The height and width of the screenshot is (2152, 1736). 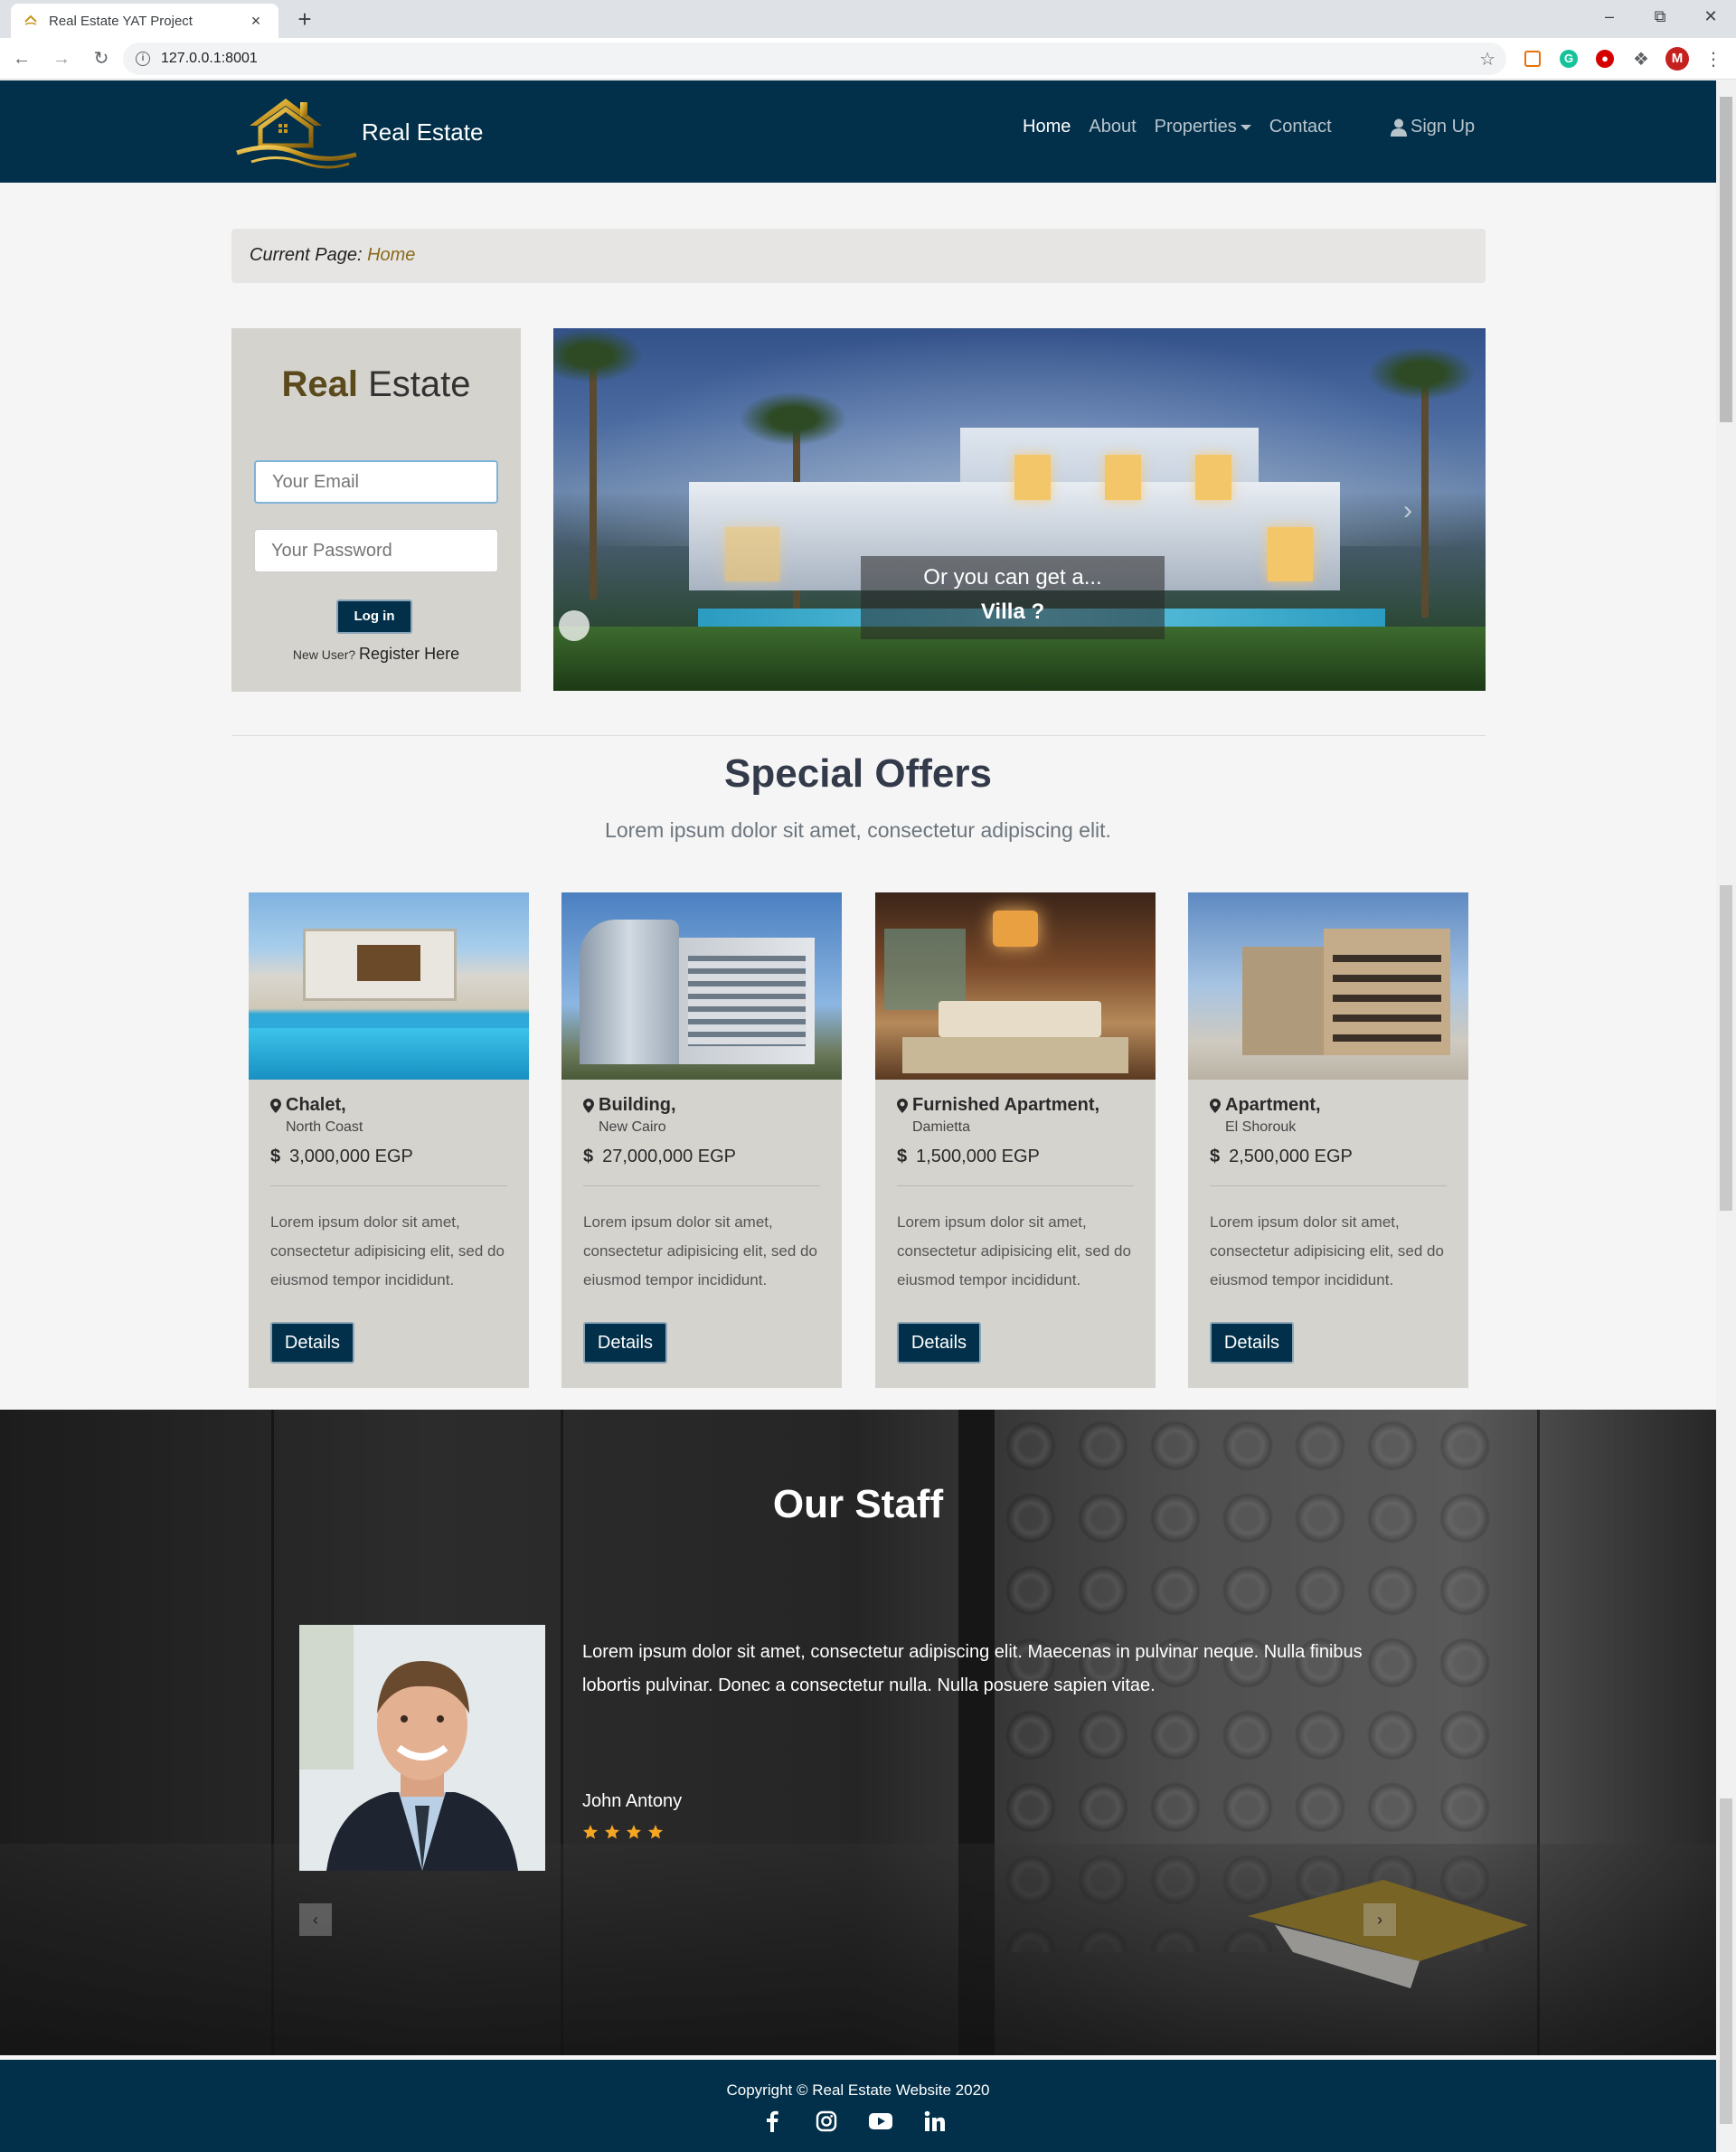 I want to click on scrollbar-thumb, so click(x=1726, y=259).